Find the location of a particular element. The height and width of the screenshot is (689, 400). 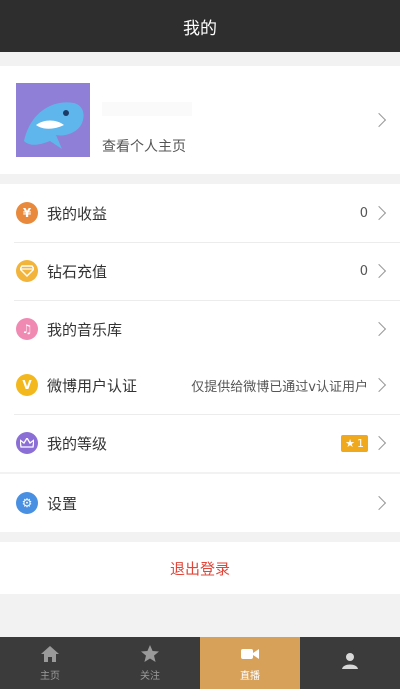

tab-label: 关注 is located at coordinates (150, 676).